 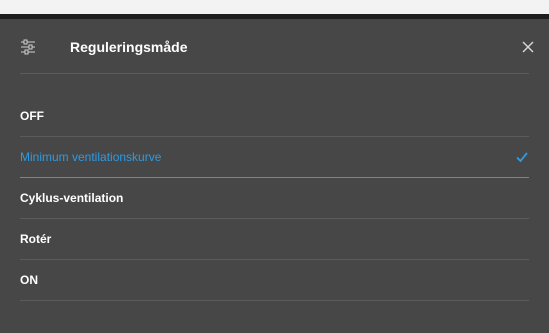 I want to click on option-minimum-ventilation-curve: Minimum ventilationskurve, so click(x=274, y=157).